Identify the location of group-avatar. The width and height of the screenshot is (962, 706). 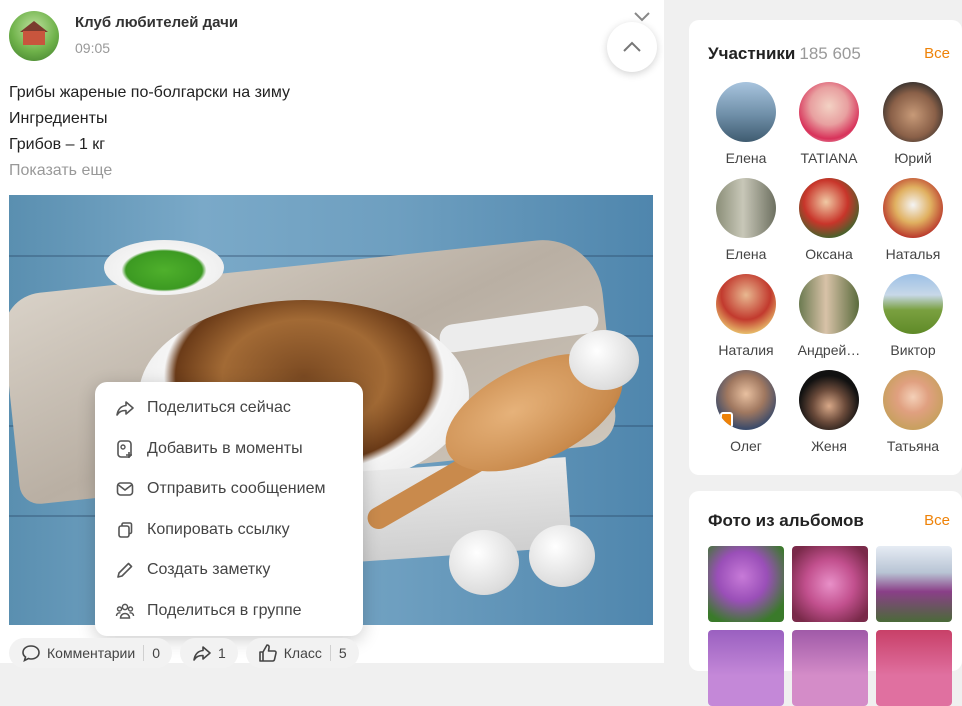
(34, 36).